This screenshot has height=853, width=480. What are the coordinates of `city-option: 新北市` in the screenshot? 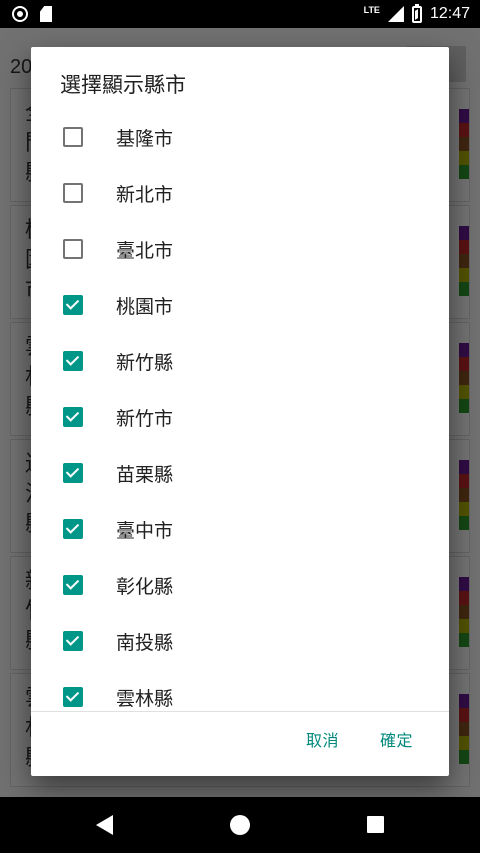 It's located at (240, 193).